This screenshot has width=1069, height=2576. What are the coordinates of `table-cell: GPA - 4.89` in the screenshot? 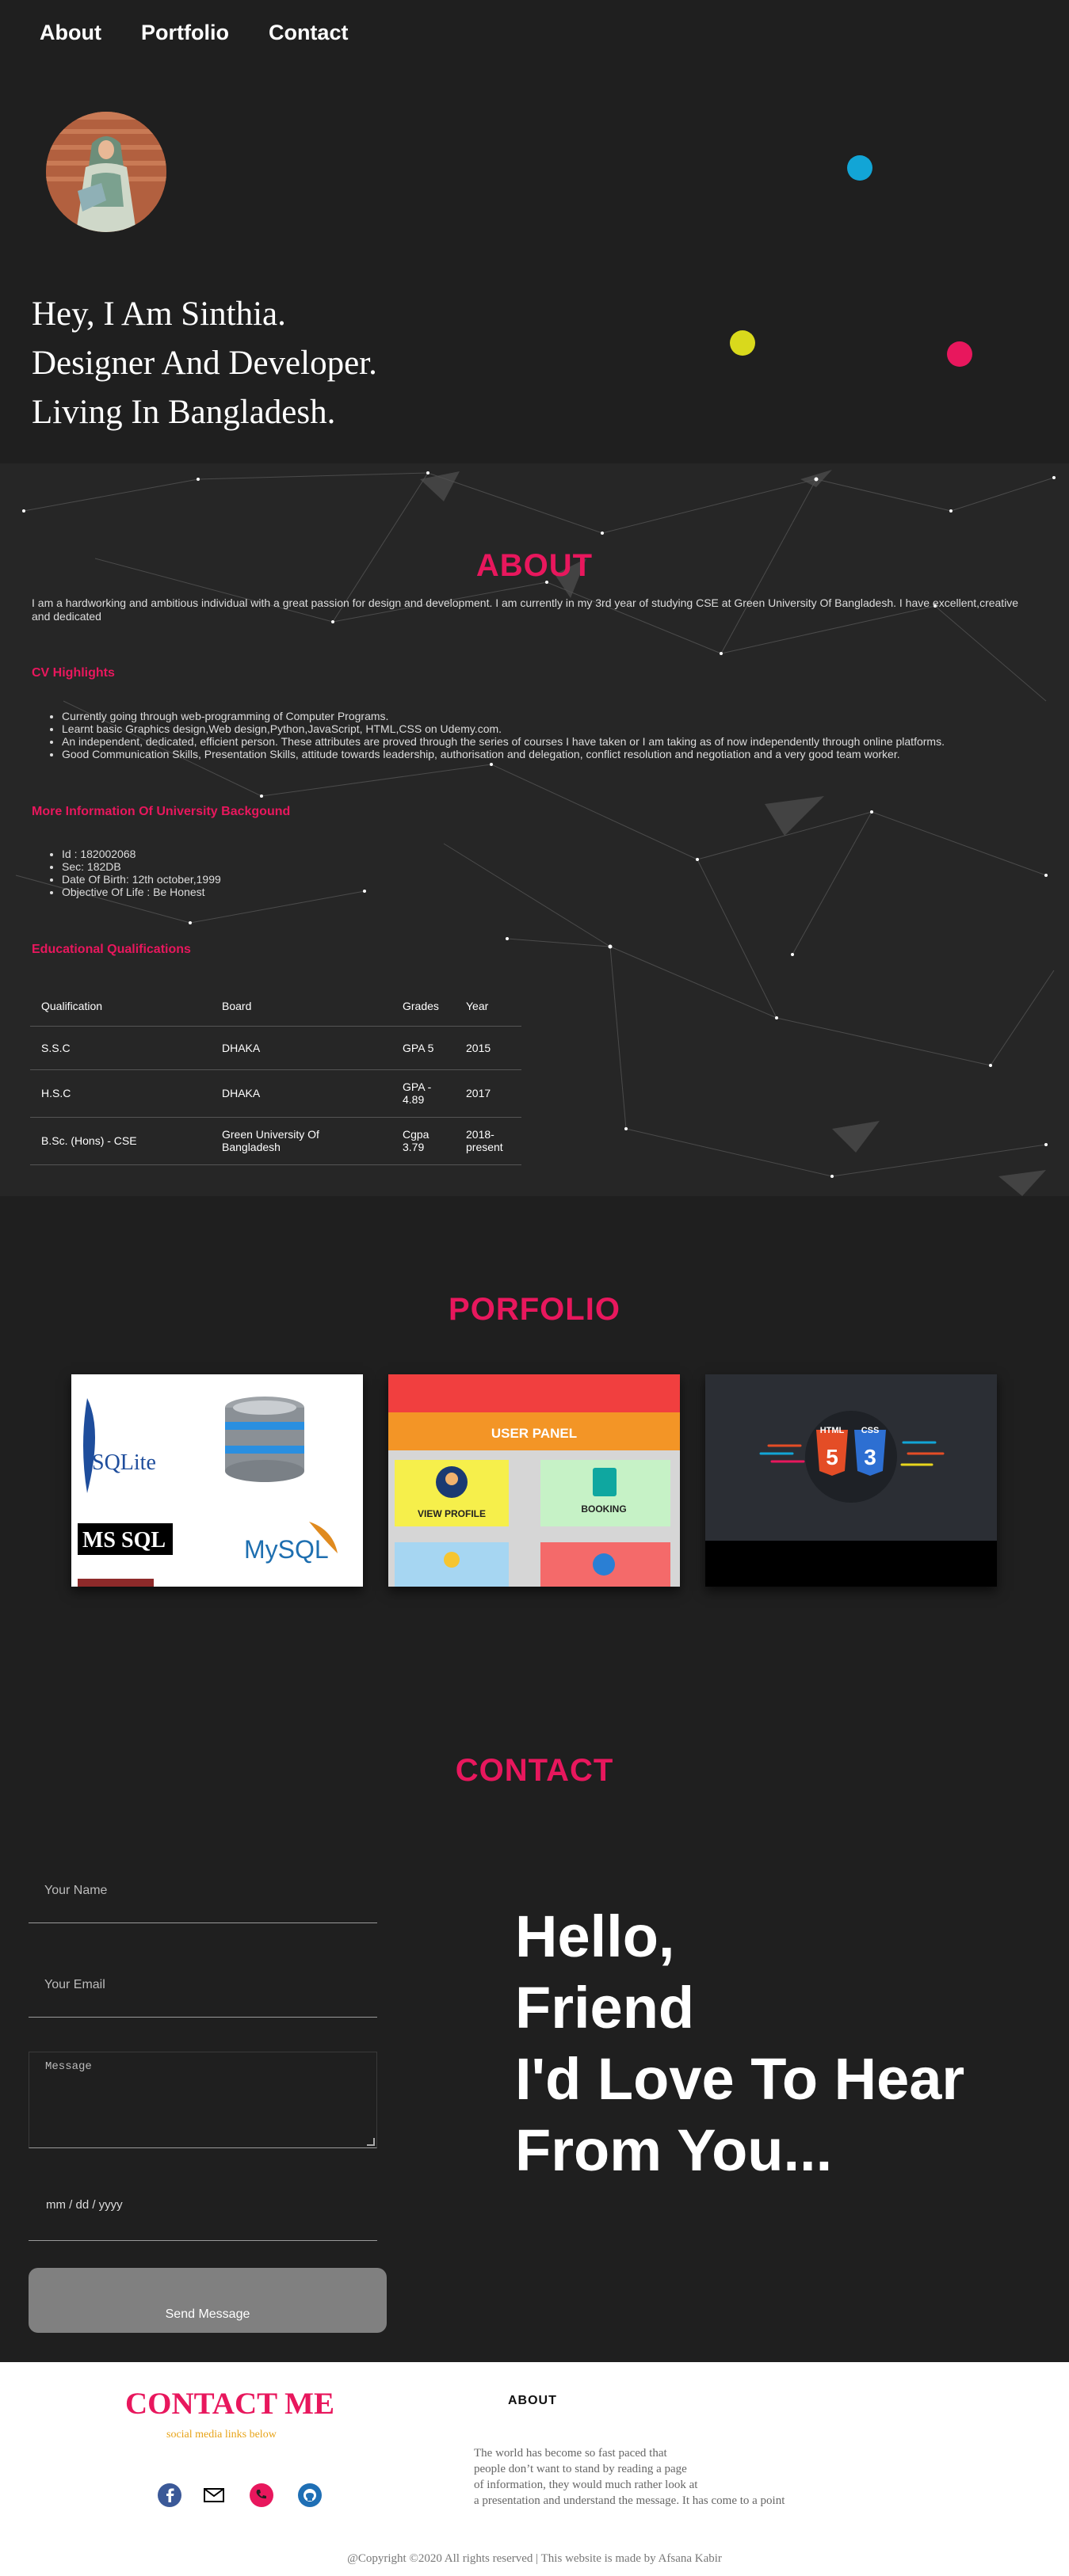 It's located at (423, 1093).